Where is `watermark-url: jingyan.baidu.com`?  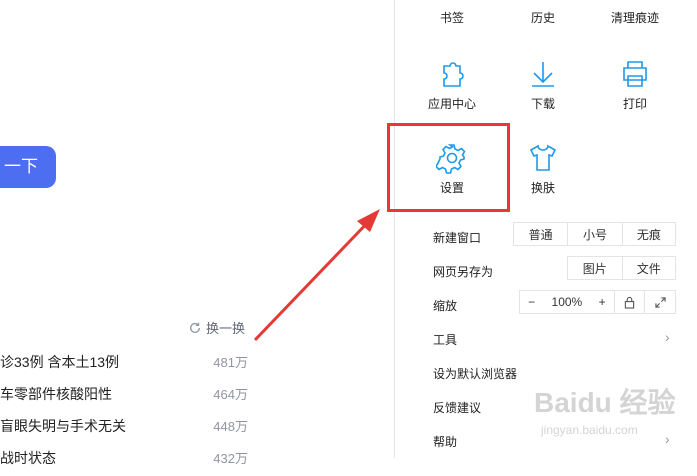
watermark-url: jingyan.baidu.com is located at coordinates (589, 430).